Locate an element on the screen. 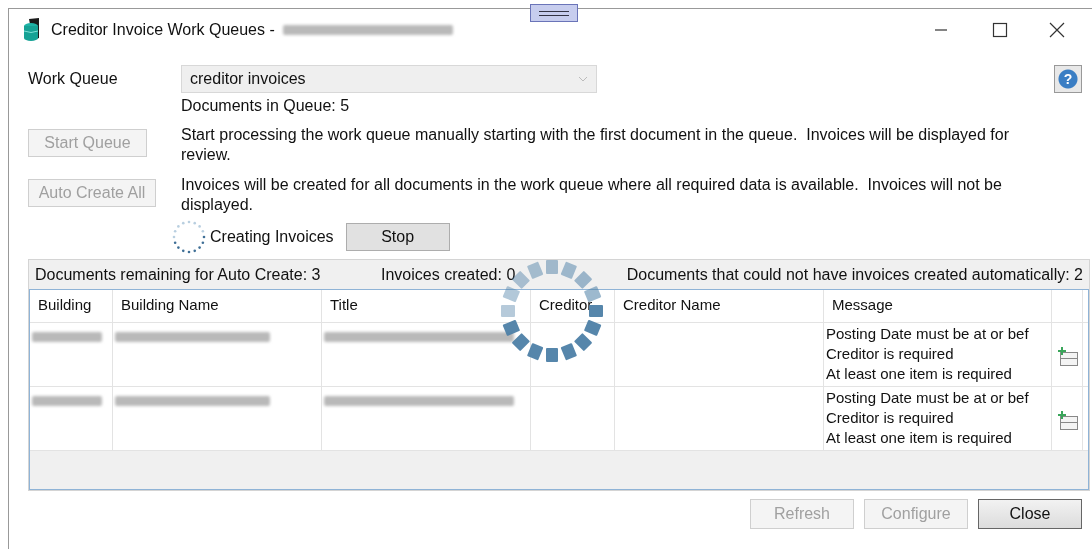  queue-count: Documents in Queue: 5 is located at coordinates (266, 106).